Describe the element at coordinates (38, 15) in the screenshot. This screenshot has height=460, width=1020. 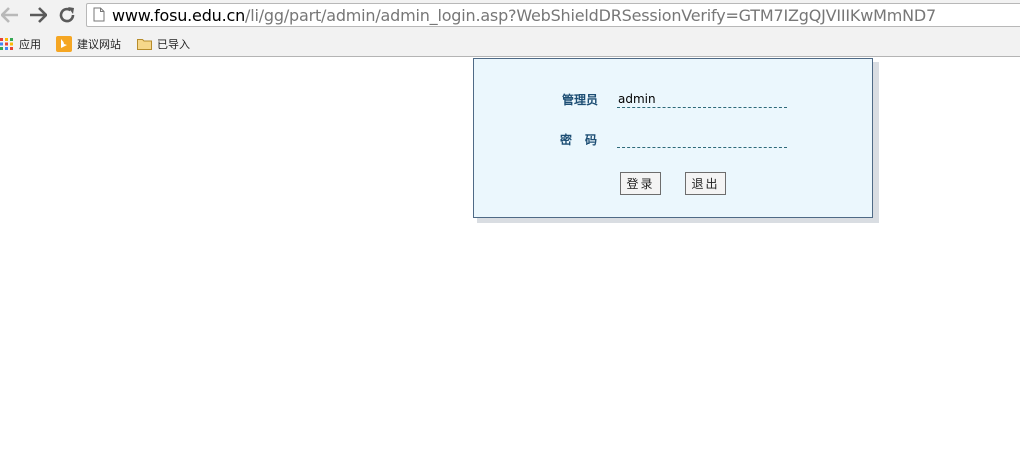
I see `forward-arrow-icon` at that location.